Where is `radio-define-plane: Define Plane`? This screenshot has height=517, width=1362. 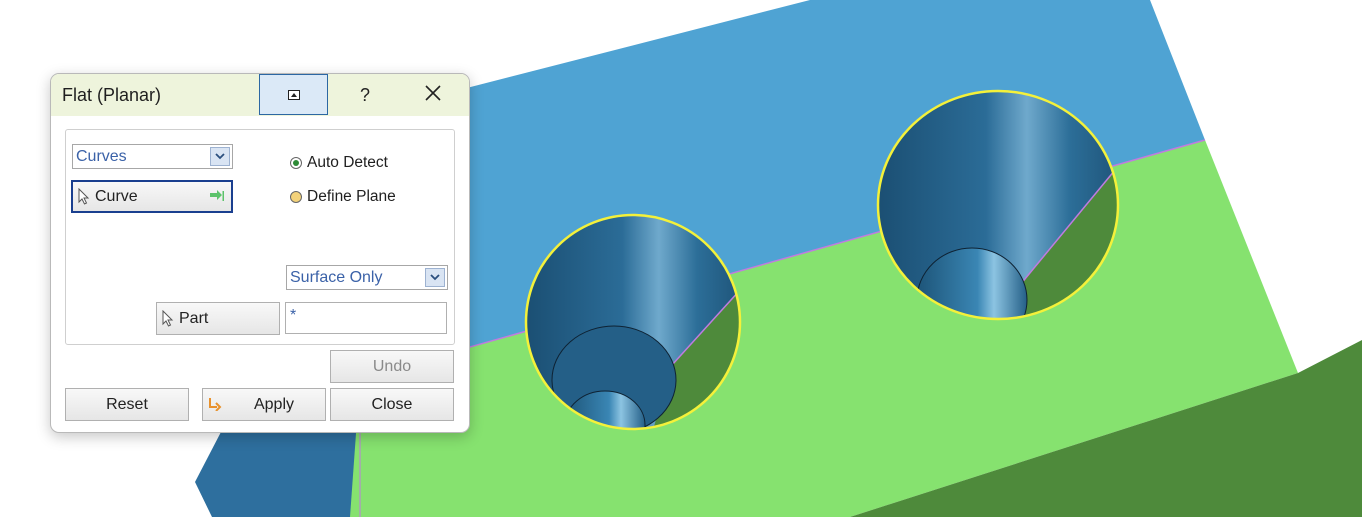
radio-define-plane: Define Plane is located at coordinates (343, 197).